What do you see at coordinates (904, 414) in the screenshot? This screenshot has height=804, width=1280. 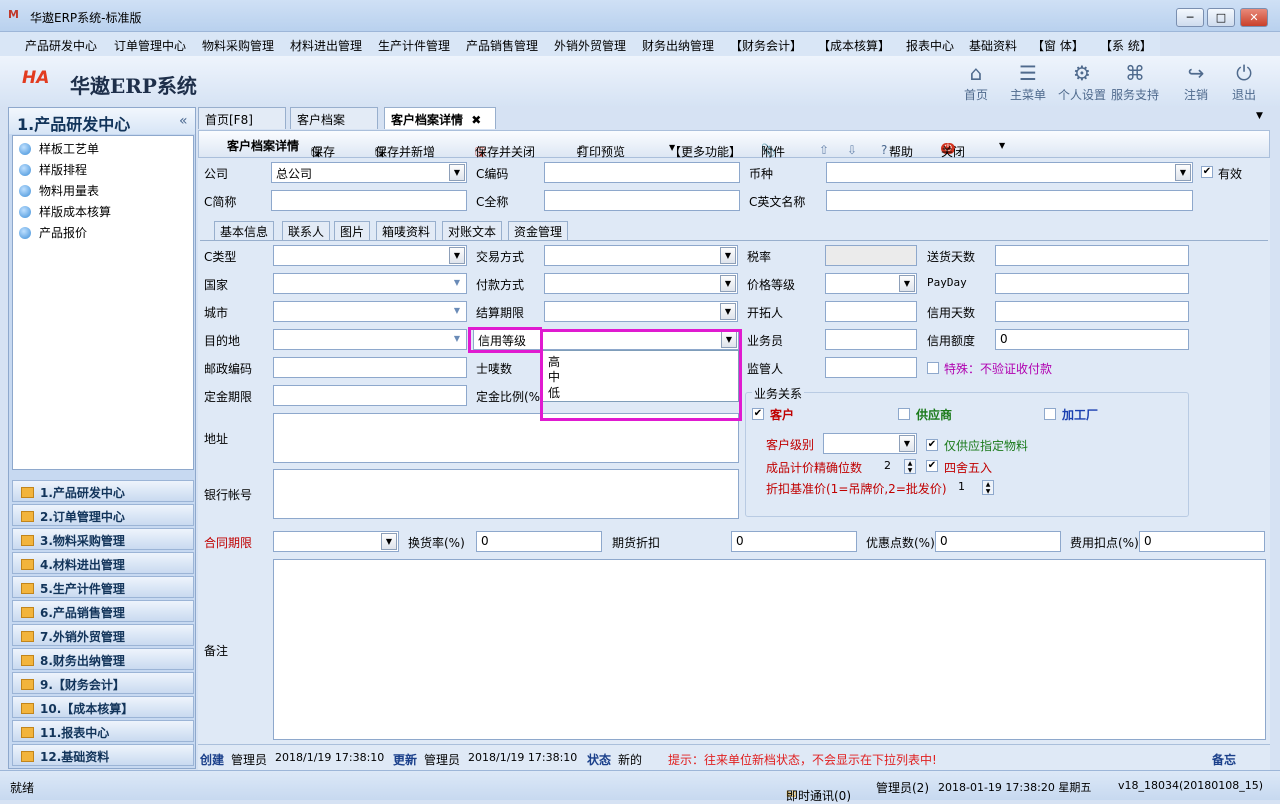 I see `supplier-checkbox` at bounding box center [904, 414].